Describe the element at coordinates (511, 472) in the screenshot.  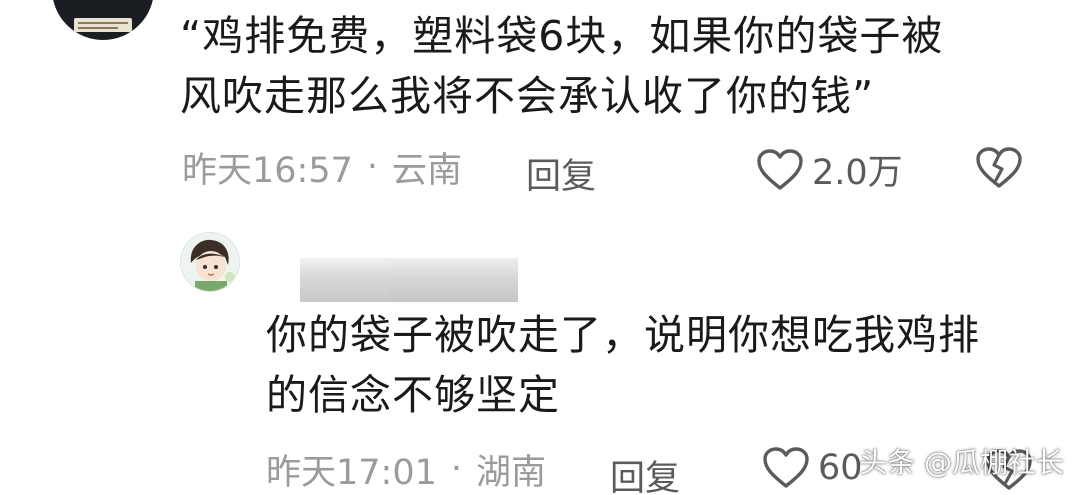
I see `reply-location: 湖南` at that location.